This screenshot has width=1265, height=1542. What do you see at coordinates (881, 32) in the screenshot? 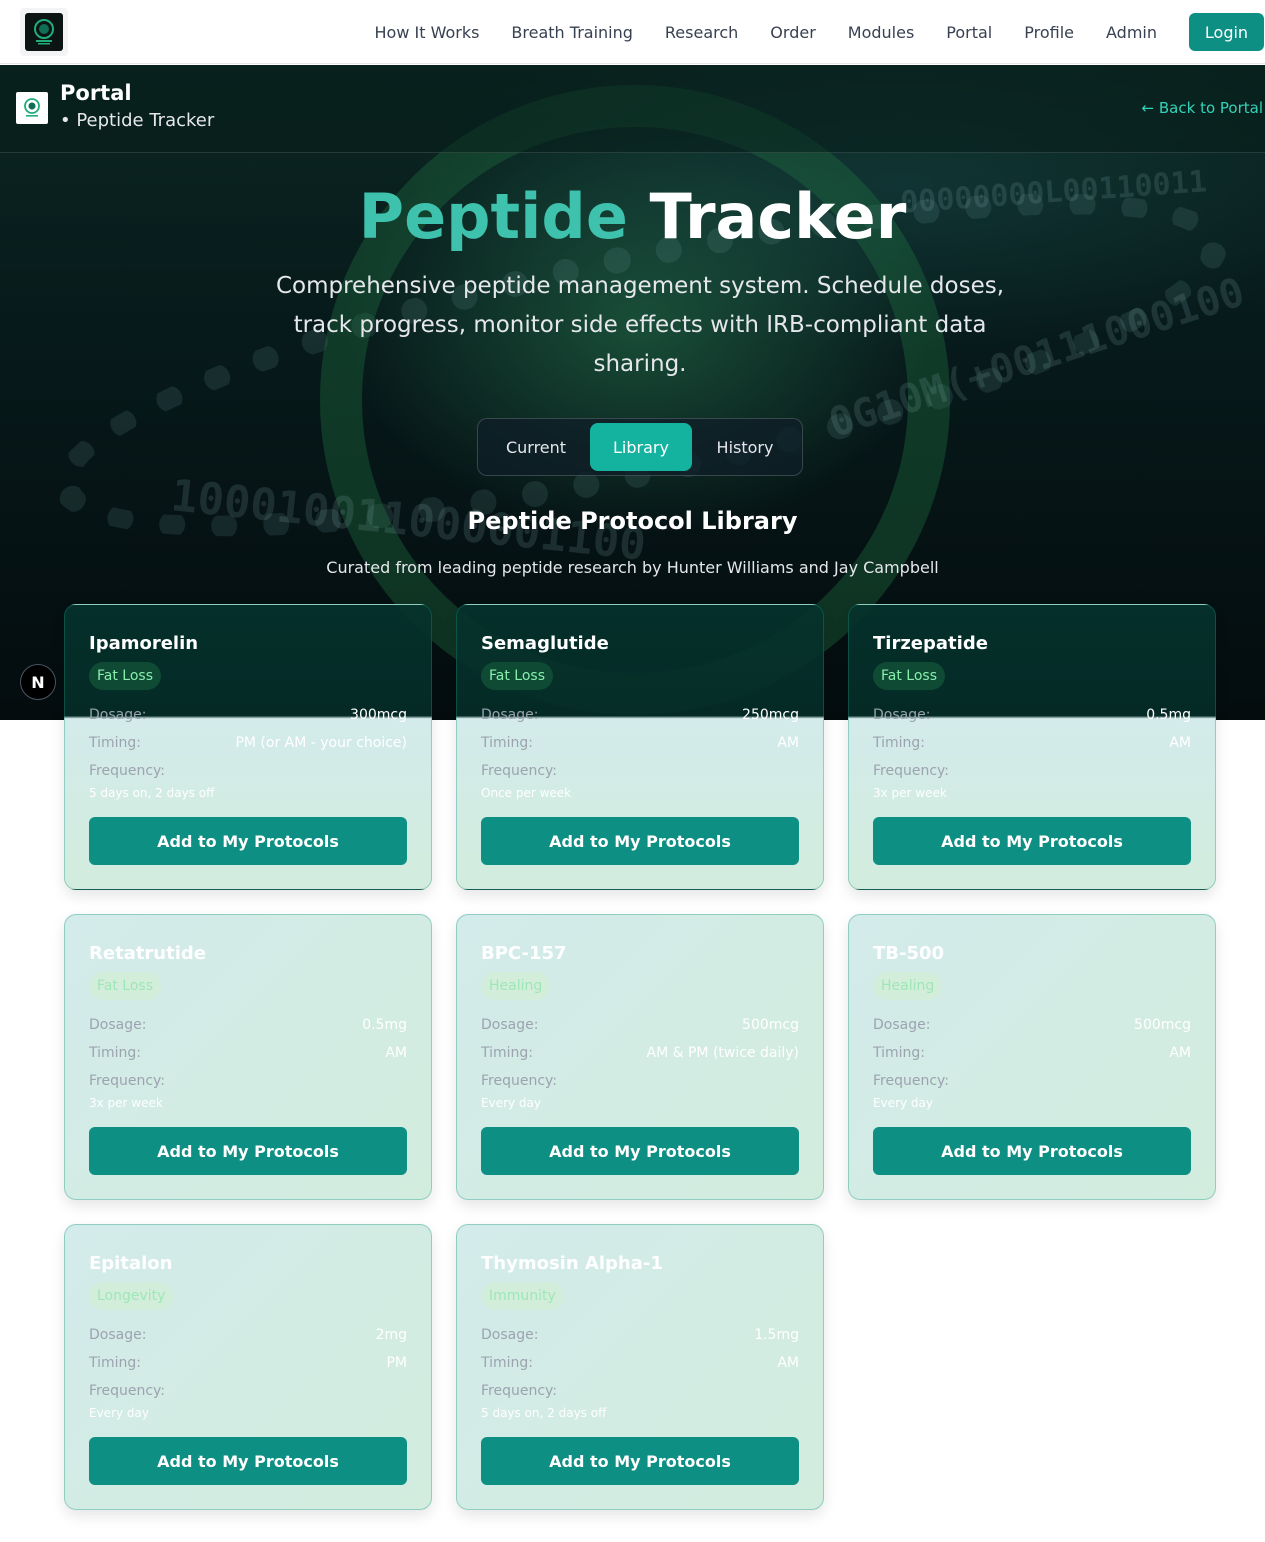
I see `nav-link-modules: Modules` at bounding box center [881, 32].